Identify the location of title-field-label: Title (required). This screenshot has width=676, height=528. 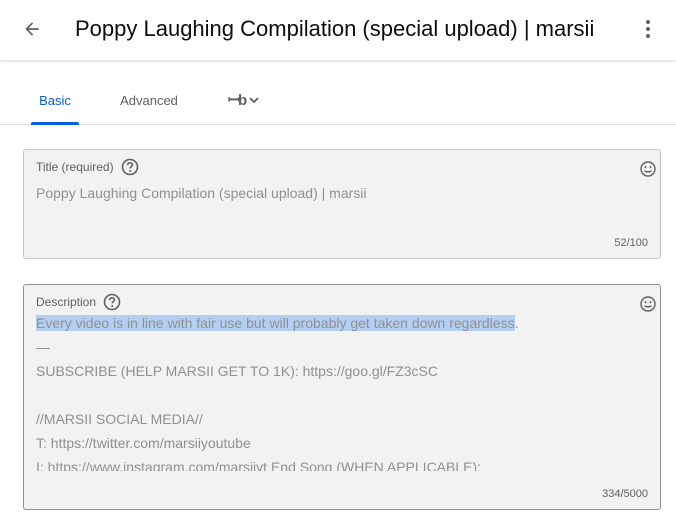
(87, 167).